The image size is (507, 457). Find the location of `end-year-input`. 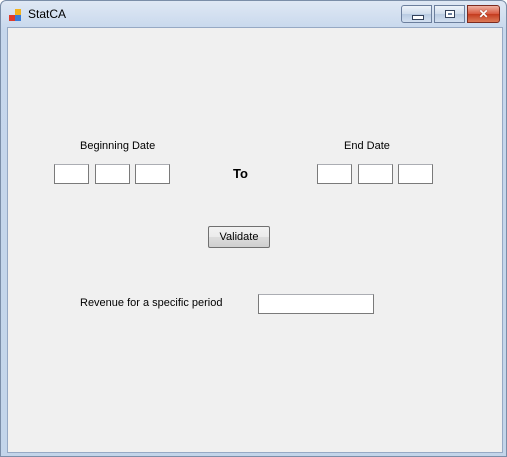

end-year-input is located at coordinates (415, 174).